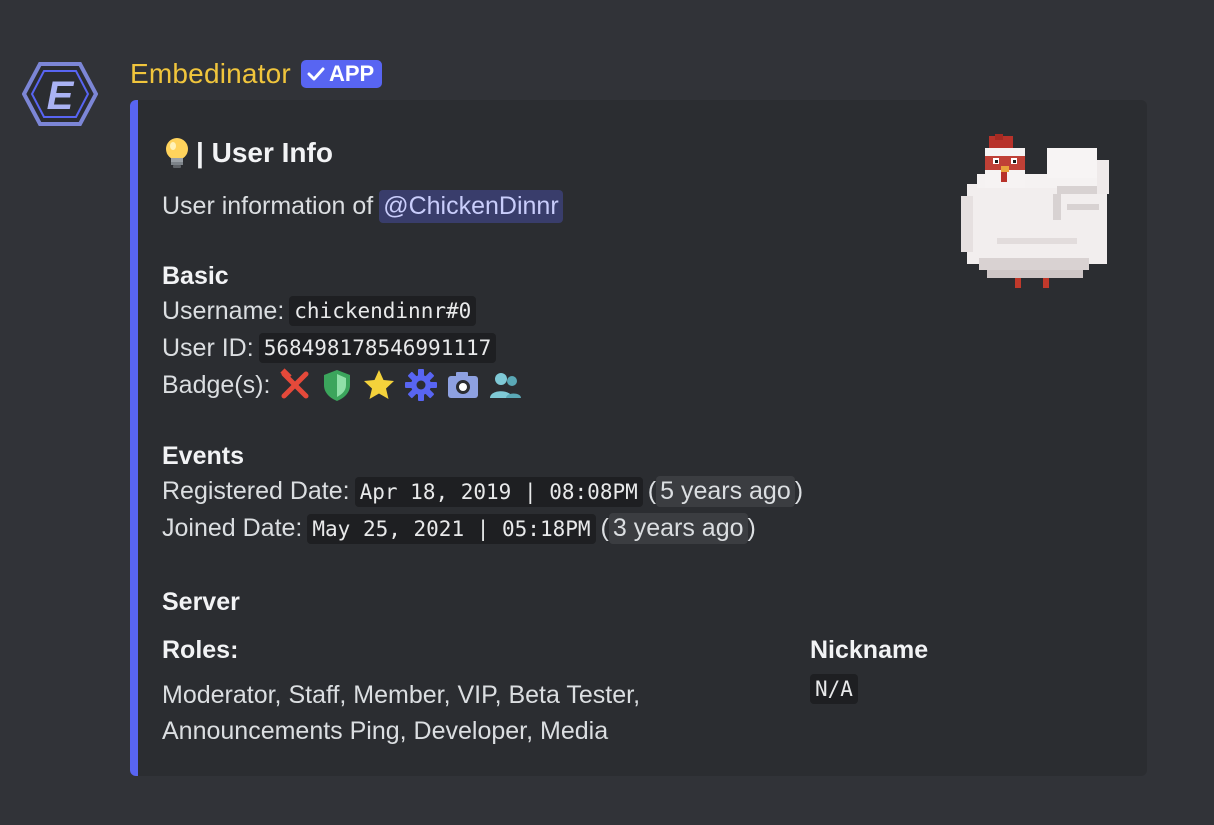  I want to click on hammer-icon, so click(295, 385).